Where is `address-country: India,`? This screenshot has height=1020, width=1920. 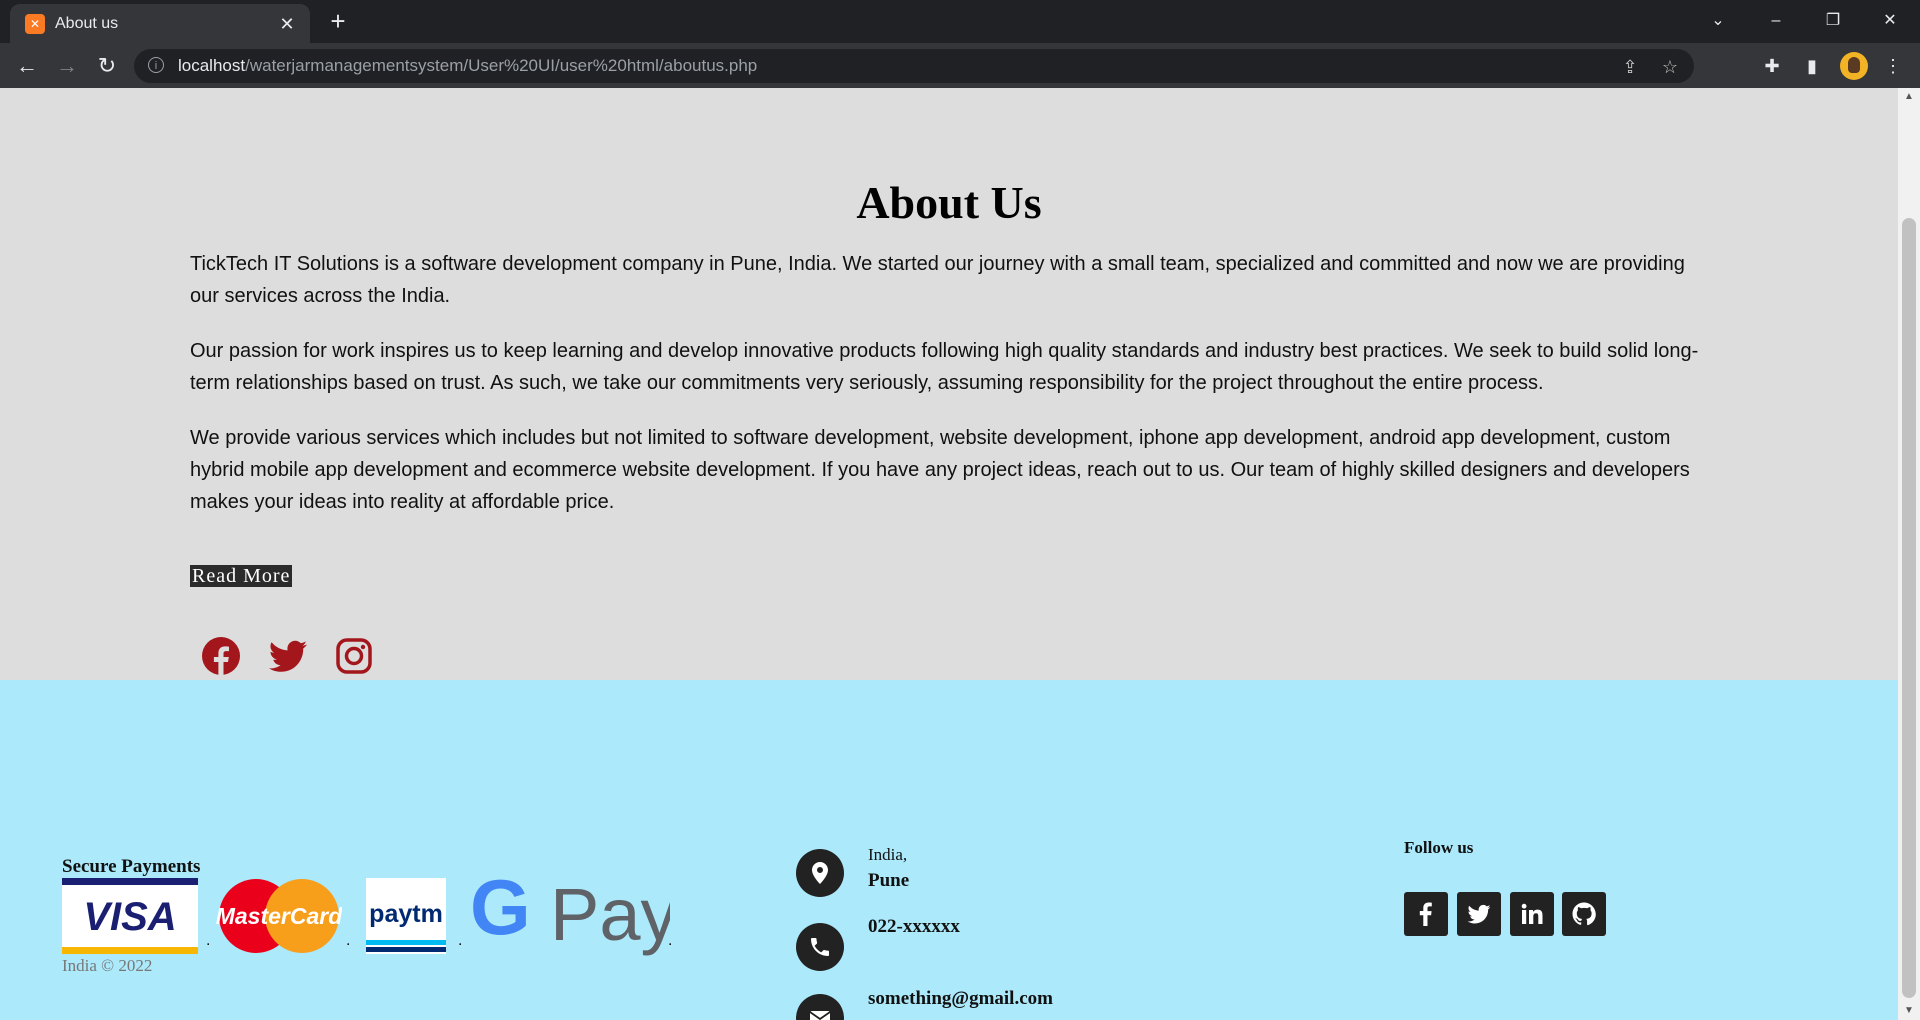
address-country: India, is located at coordinates (888, 854).